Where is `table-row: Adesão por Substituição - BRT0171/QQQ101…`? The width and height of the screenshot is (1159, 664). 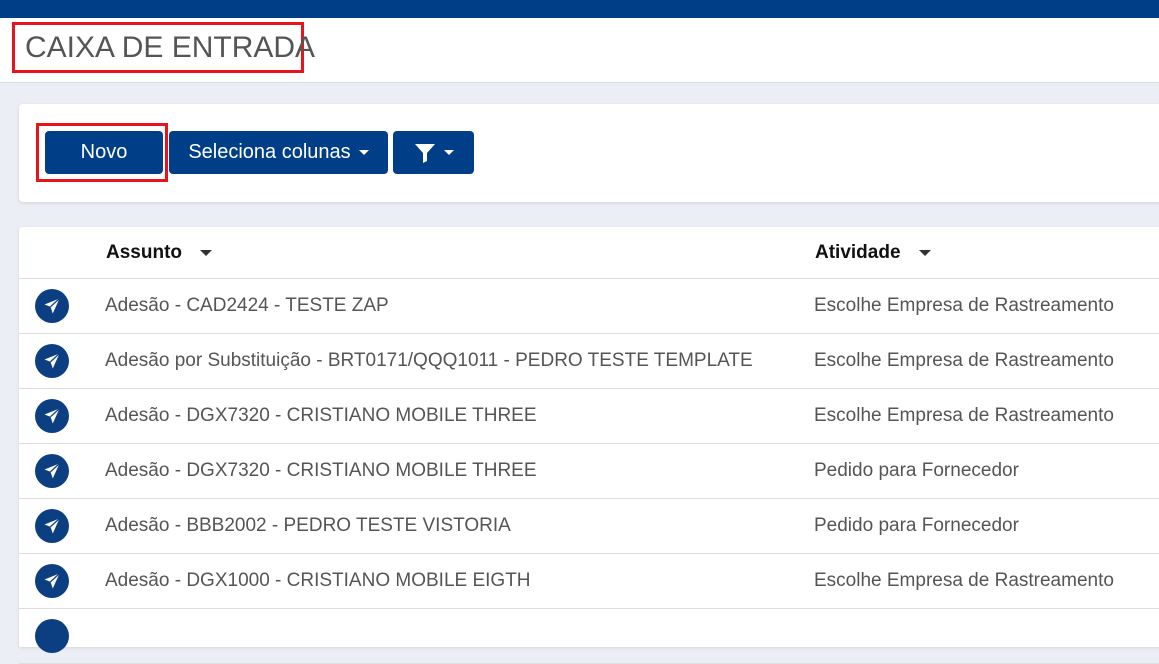
table-row: Adesão por Substituição - BRT0171/QQQ101… is located at coordinates (589, 361).